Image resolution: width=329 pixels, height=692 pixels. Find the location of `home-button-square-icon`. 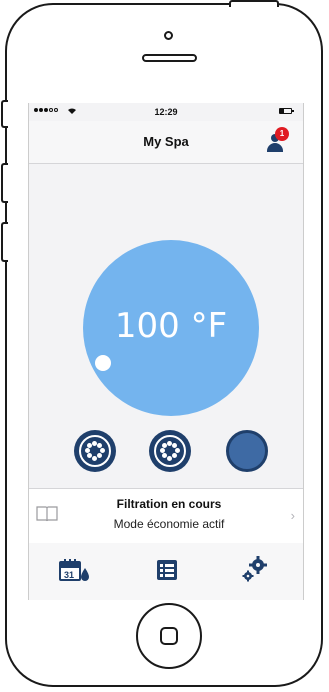

home-button-square-icon is located at coordinates (169, 636).